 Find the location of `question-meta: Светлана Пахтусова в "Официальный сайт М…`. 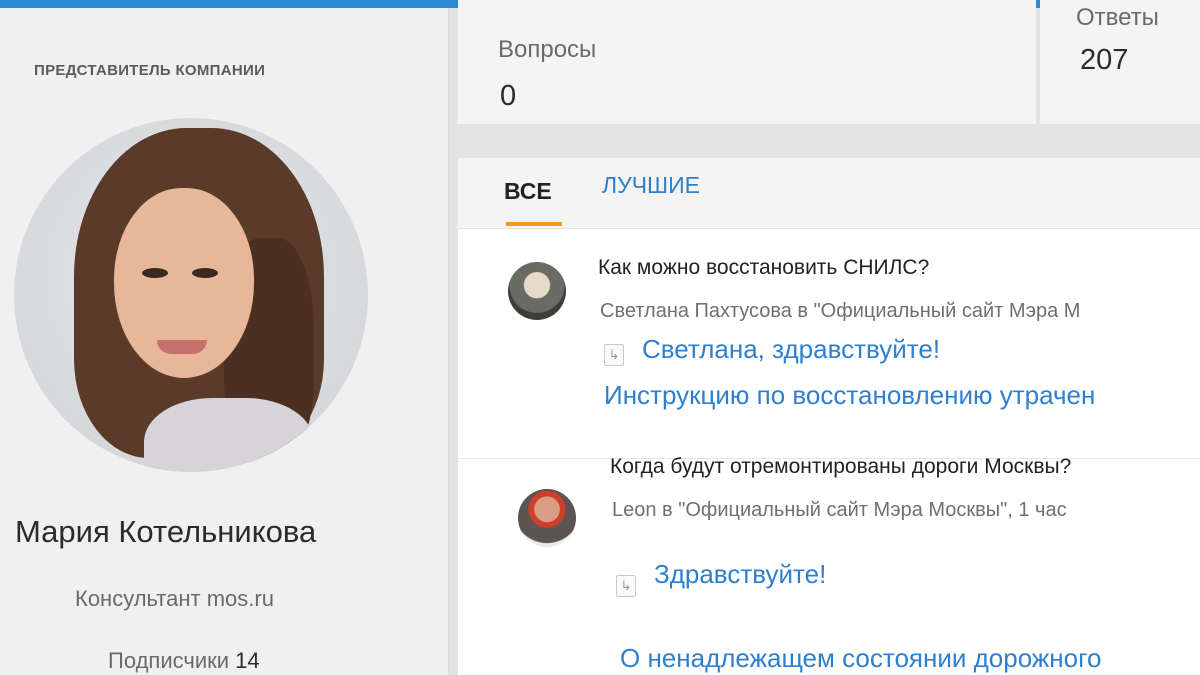

question-meta: Светлана Пахтусова в "Официальный сайт М… is located at coordinates (840, 311).